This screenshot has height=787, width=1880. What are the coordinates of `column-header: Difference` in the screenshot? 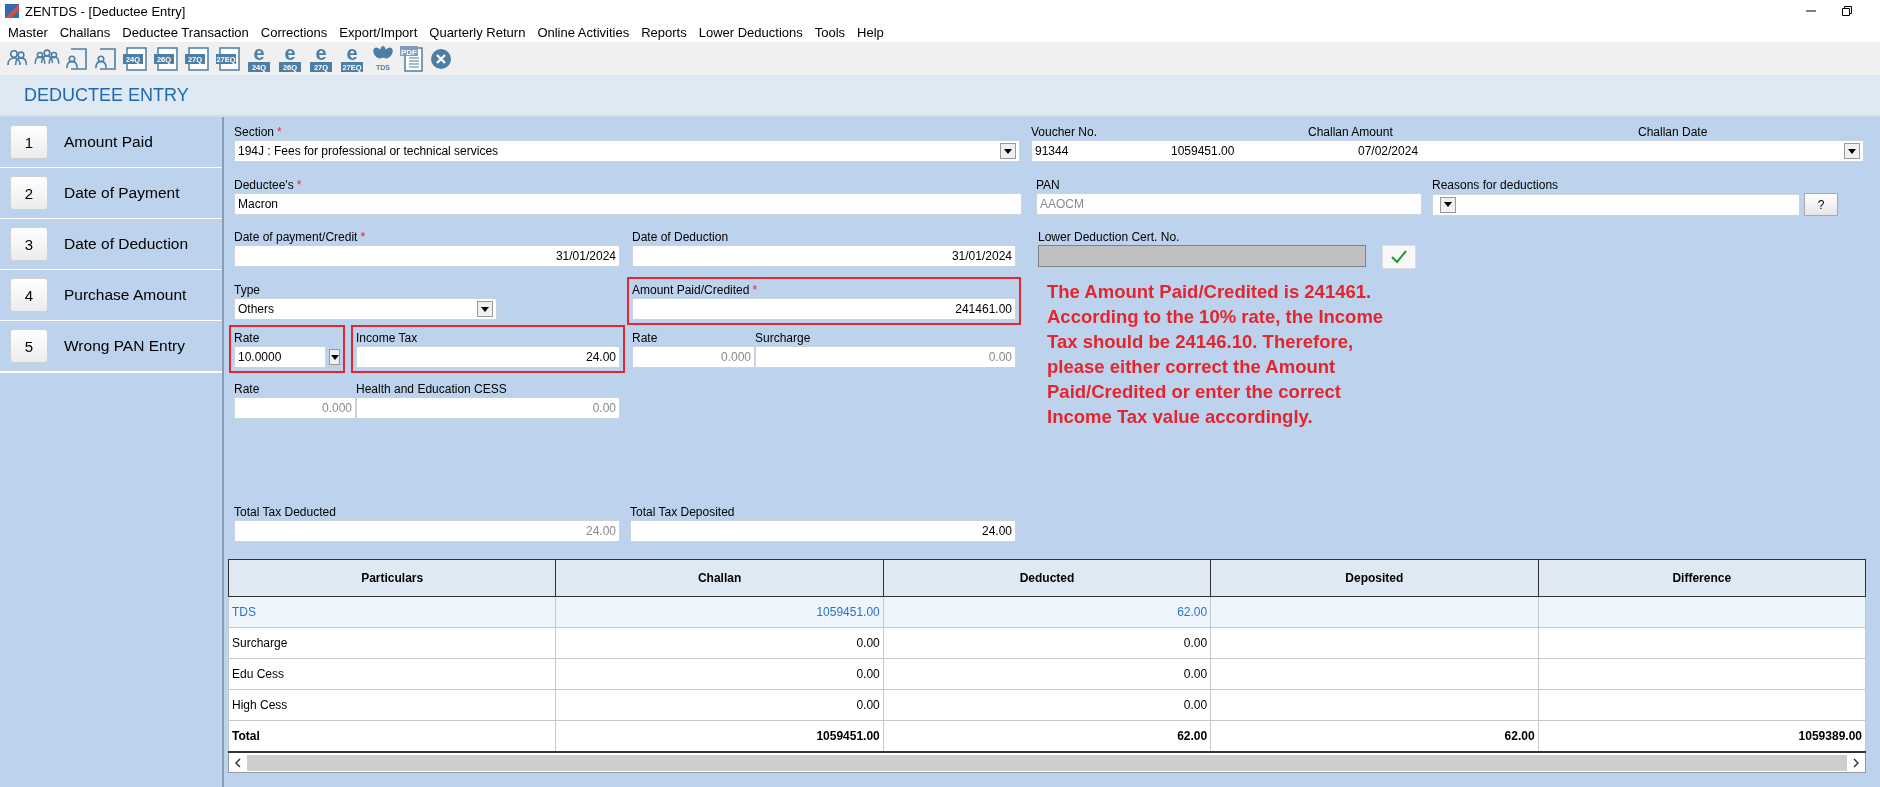 It's located at (1702, 578).